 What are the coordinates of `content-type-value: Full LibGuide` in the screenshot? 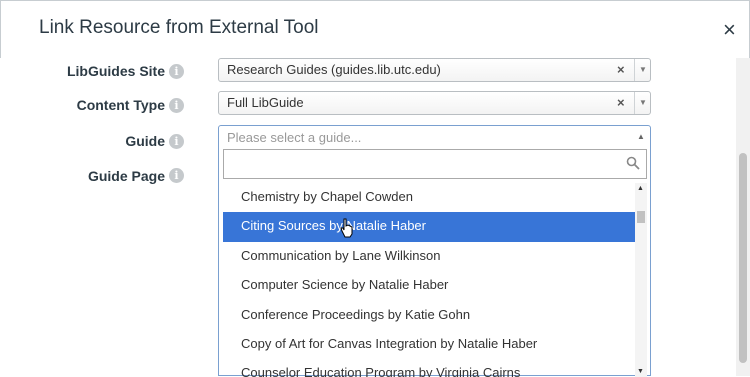 It's located at (265, 102).